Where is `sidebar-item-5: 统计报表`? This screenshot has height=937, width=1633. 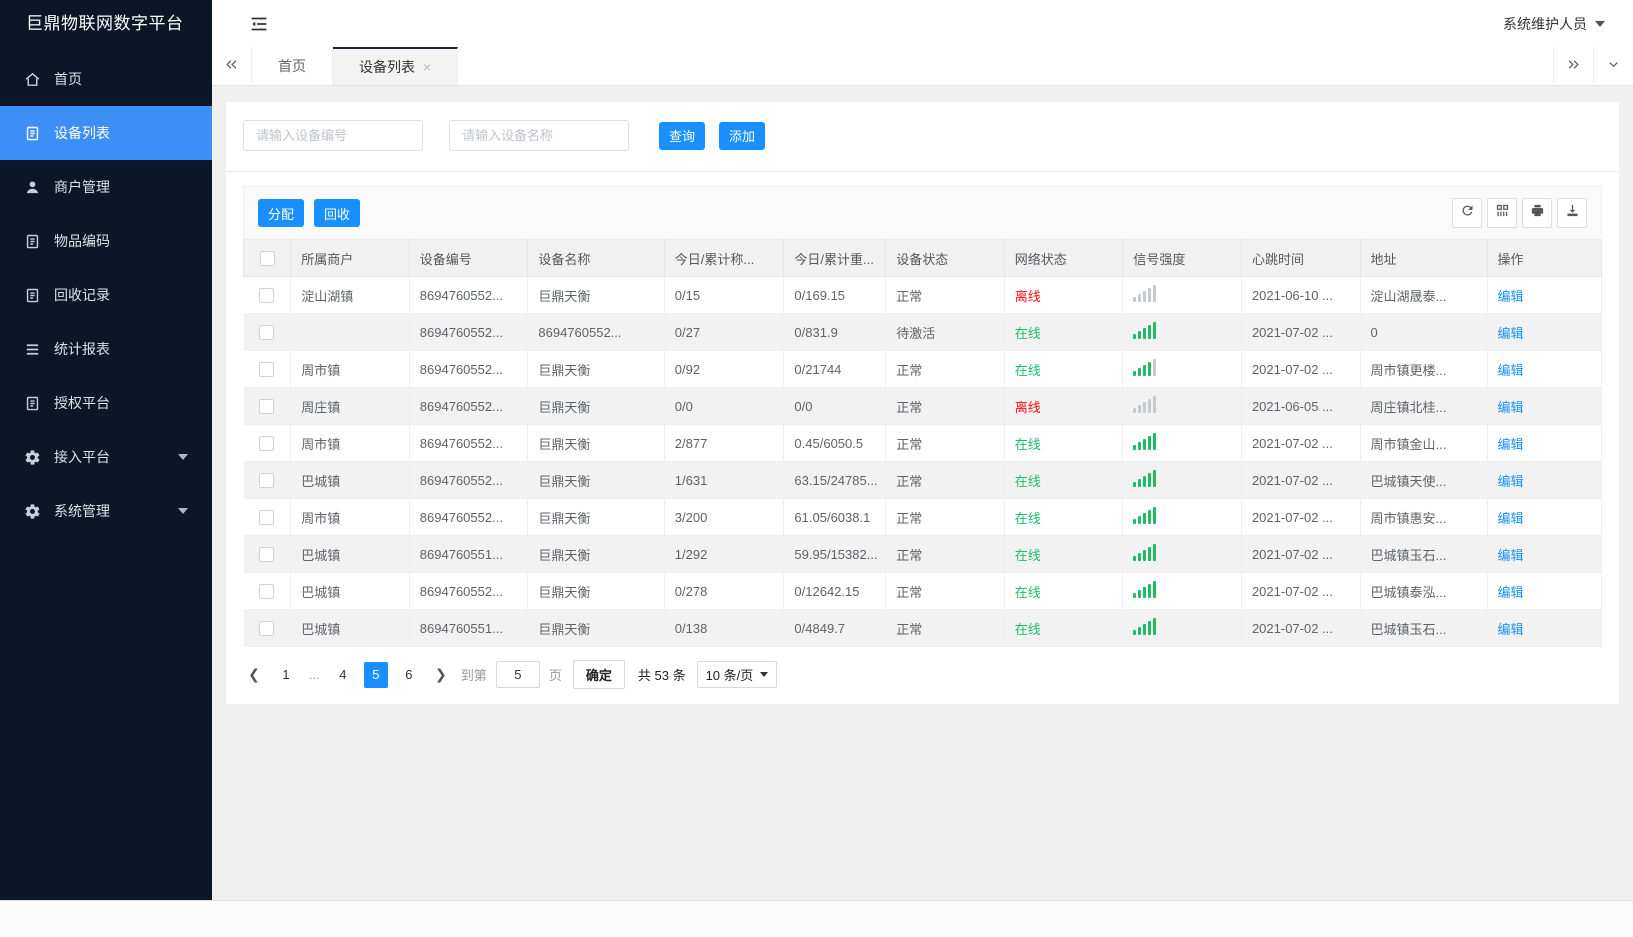
sidebar-item-5: 统计报表 is located at coordinates (106, 349).